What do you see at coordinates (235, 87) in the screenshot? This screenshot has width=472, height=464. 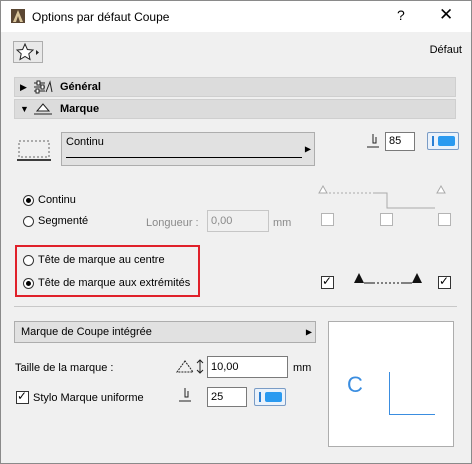 I see `section-general: ▶ Général` at bounding box center [235, 87].